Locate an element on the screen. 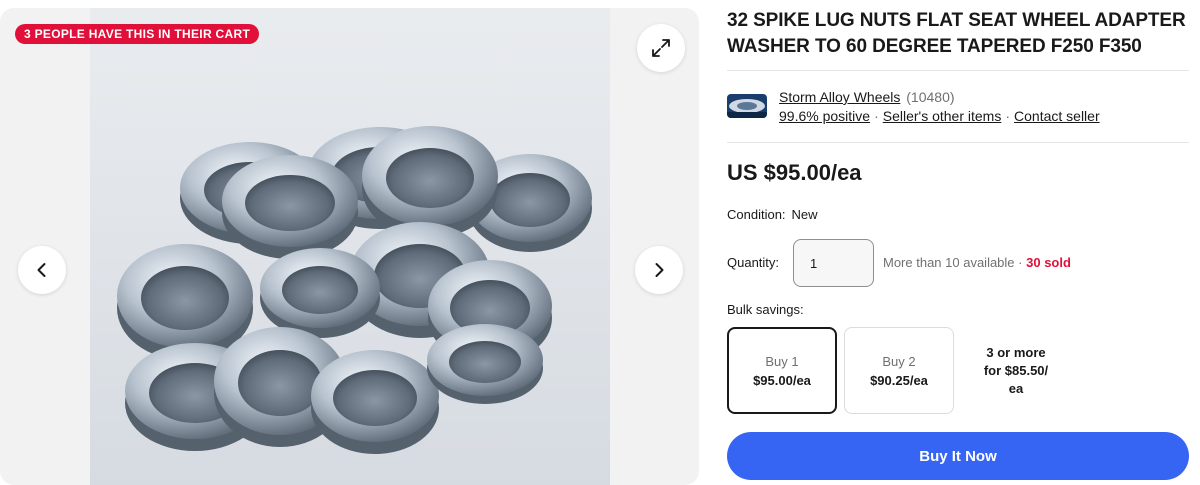 The width and height of the screenshot is (1200, 485). quantity-availability: More than 10 available · 30 sold is located at coordinates (977, 262).